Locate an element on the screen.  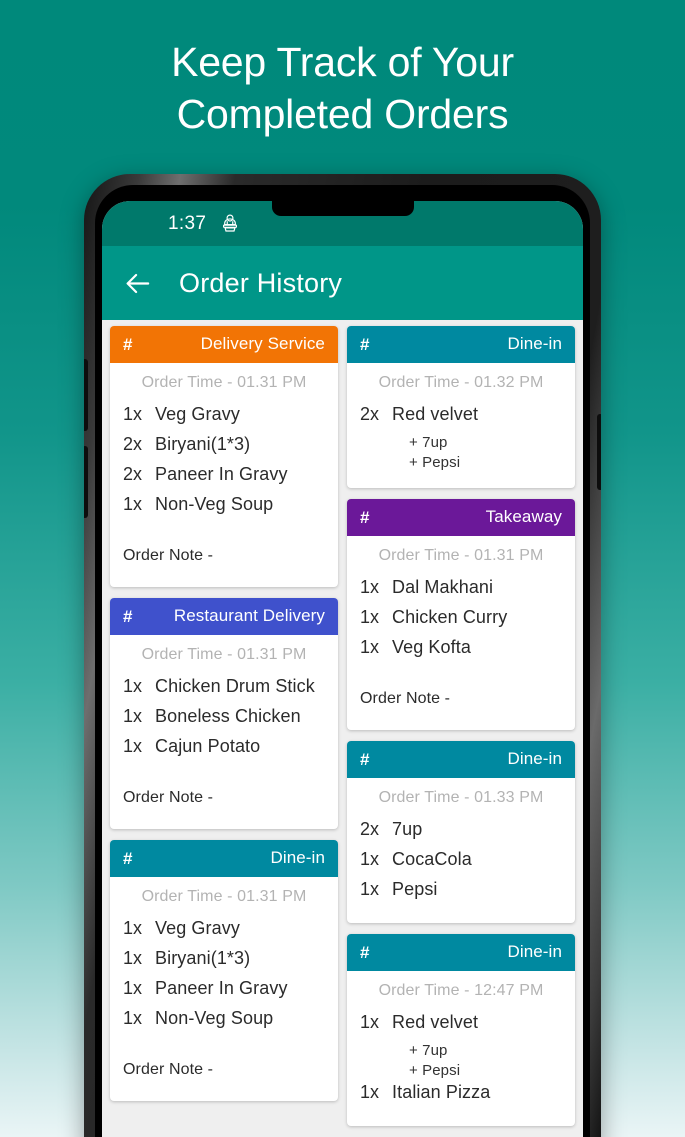
order-item-name: Veg Gravy is located at coordinates (197, 928).